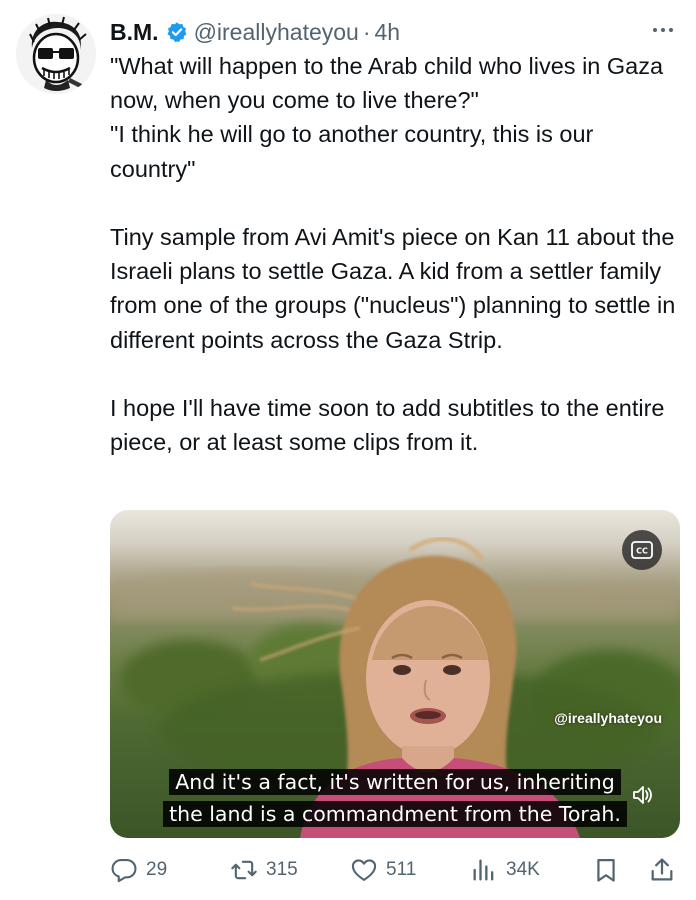  I want to click on bookmark-button, so click(606, 870).